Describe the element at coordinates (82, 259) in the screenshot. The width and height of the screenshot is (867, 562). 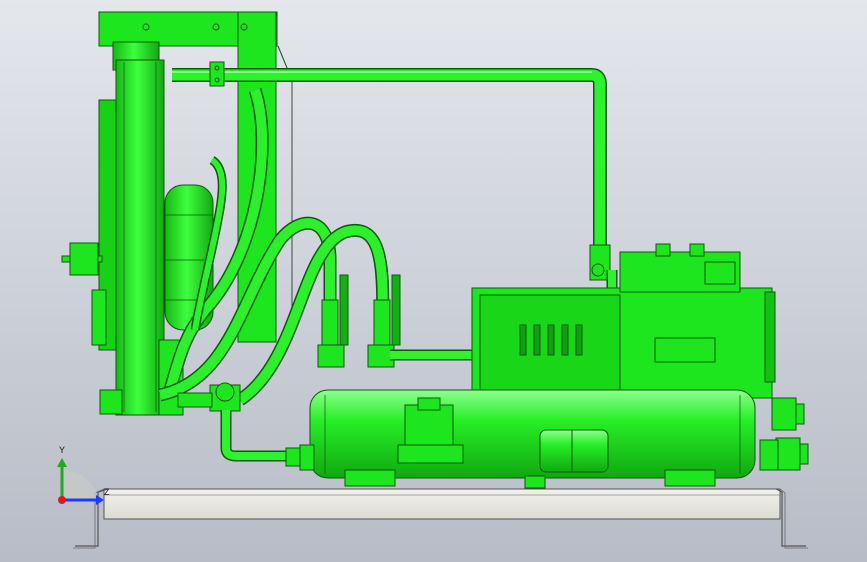
I see `side-shaft` at that location.